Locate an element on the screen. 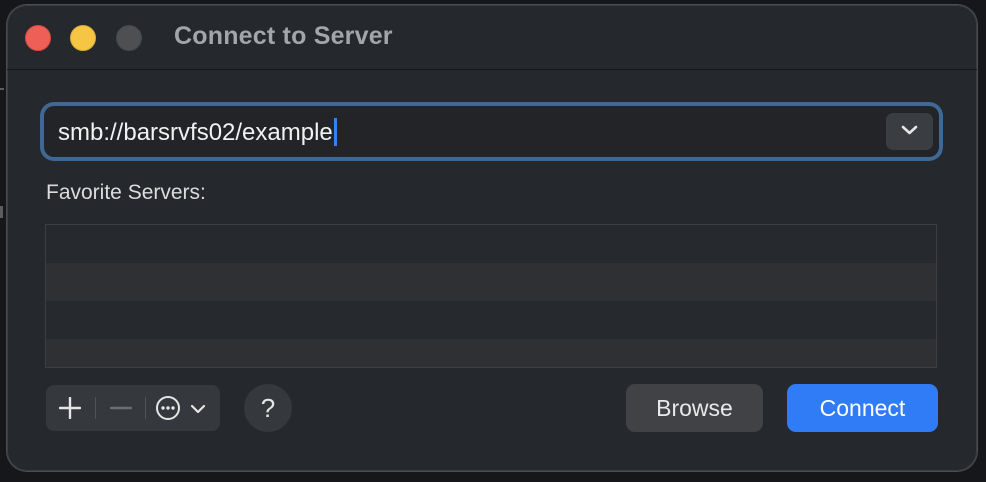  server-address-input: smb://barsrvfs02/example is located at coordinates (197, 132).